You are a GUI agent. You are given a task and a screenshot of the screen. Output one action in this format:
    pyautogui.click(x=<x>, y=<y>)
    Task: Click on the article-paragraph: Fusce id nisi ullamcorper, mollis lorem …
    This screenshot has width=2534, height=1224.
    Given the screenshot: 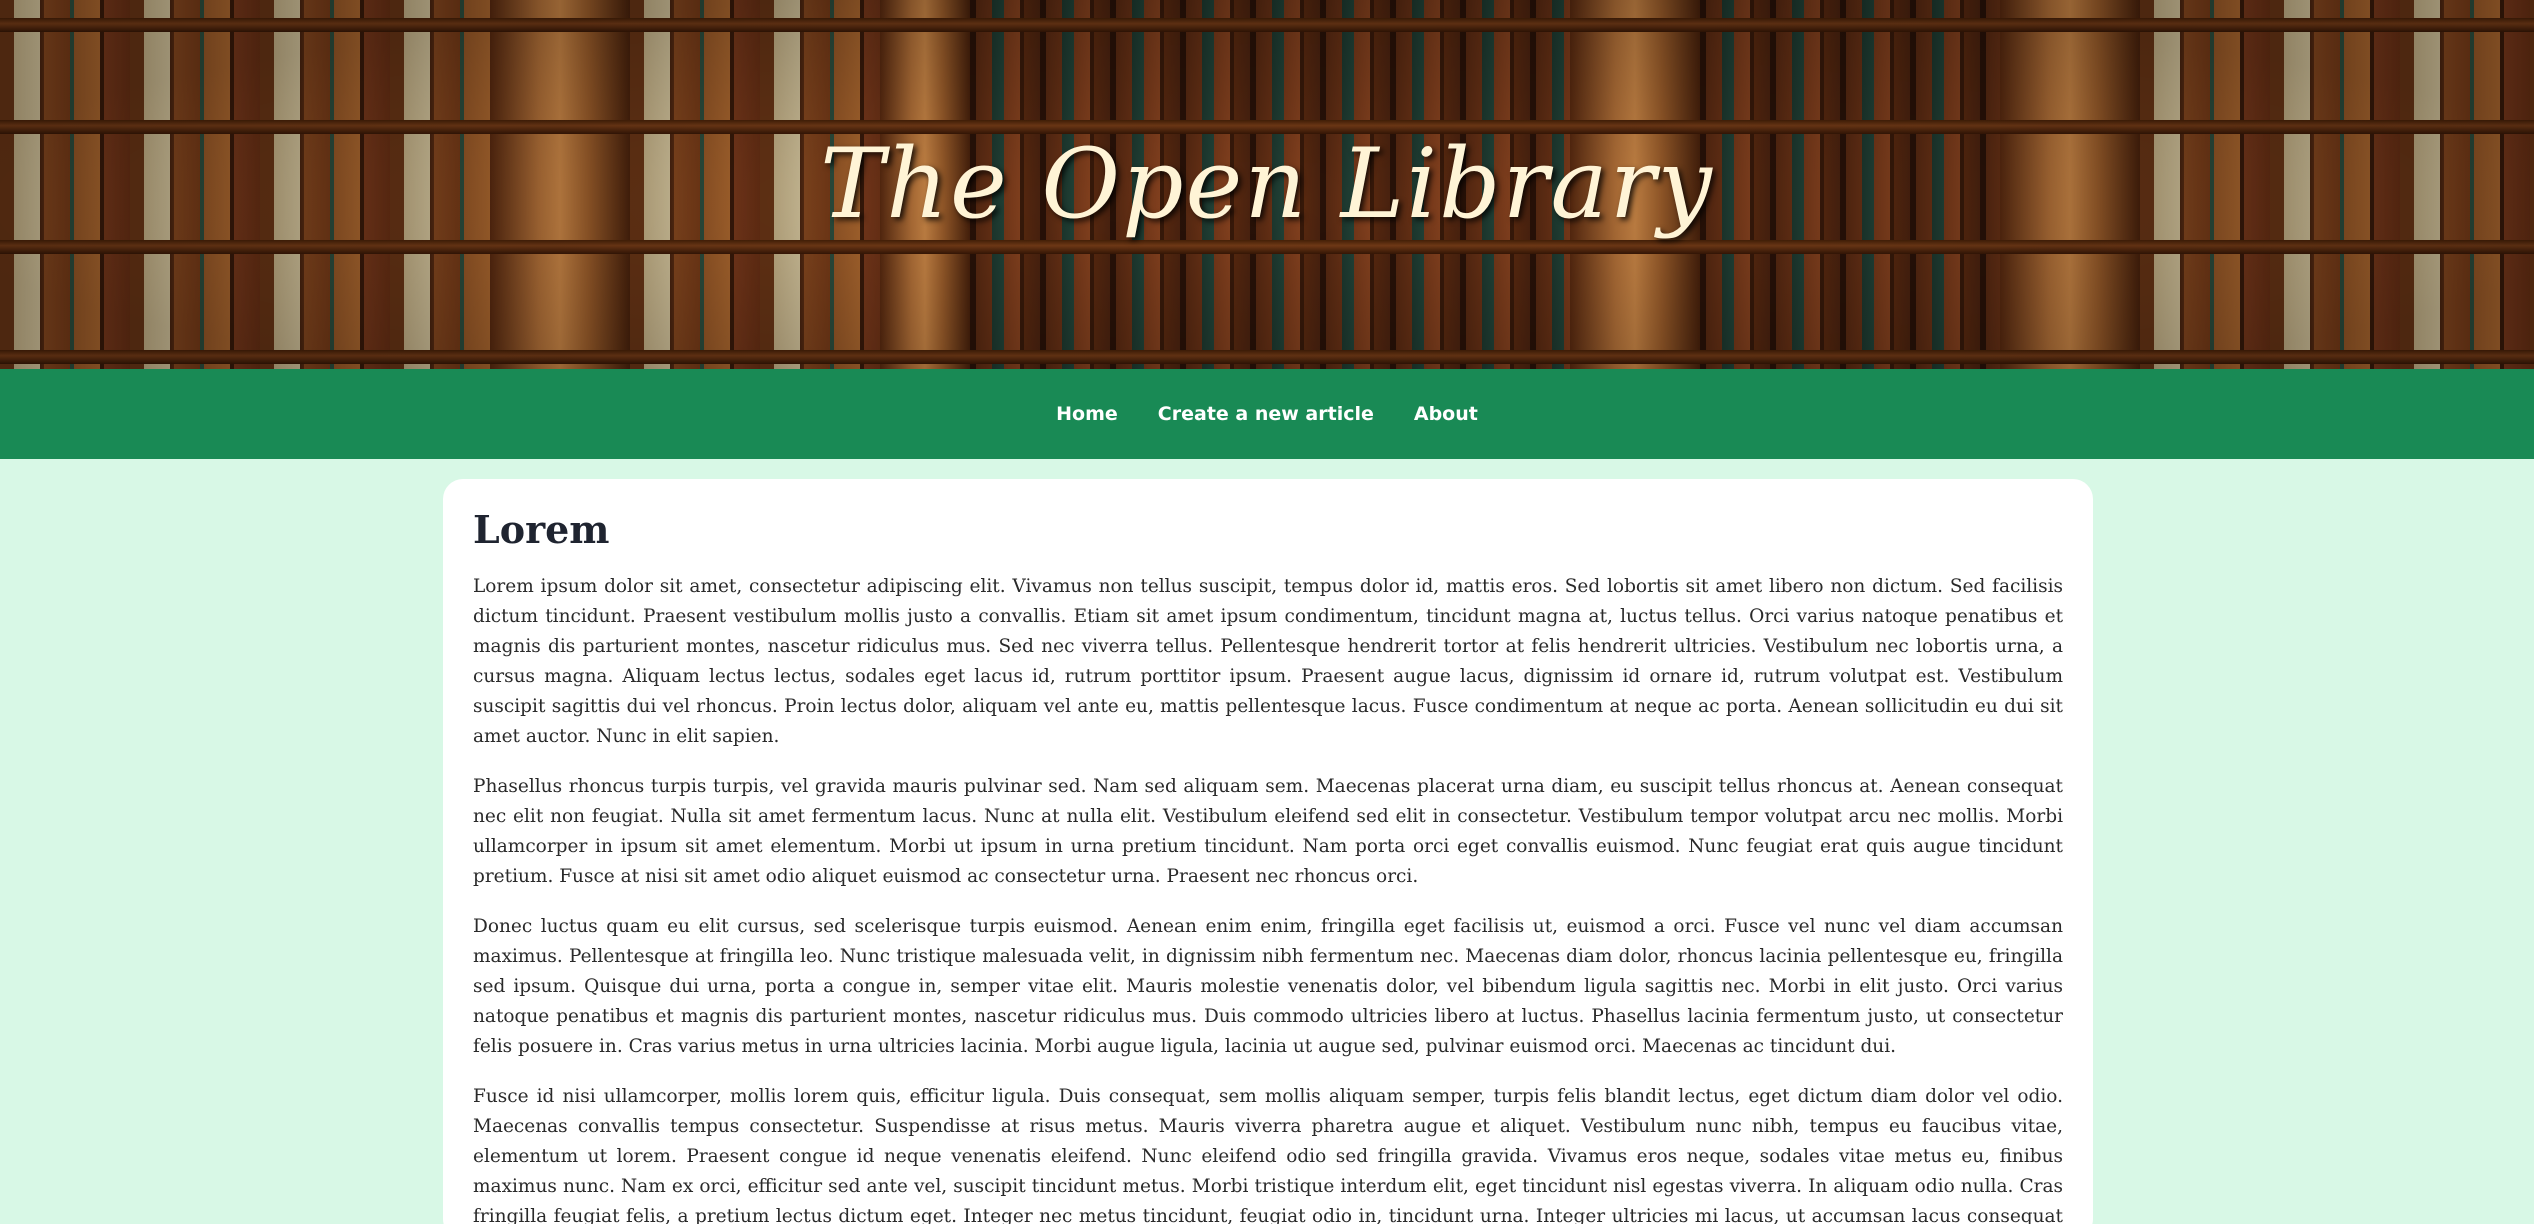 What is the action you would take?
    pyautogui.click(x=1268, y=1155)
    